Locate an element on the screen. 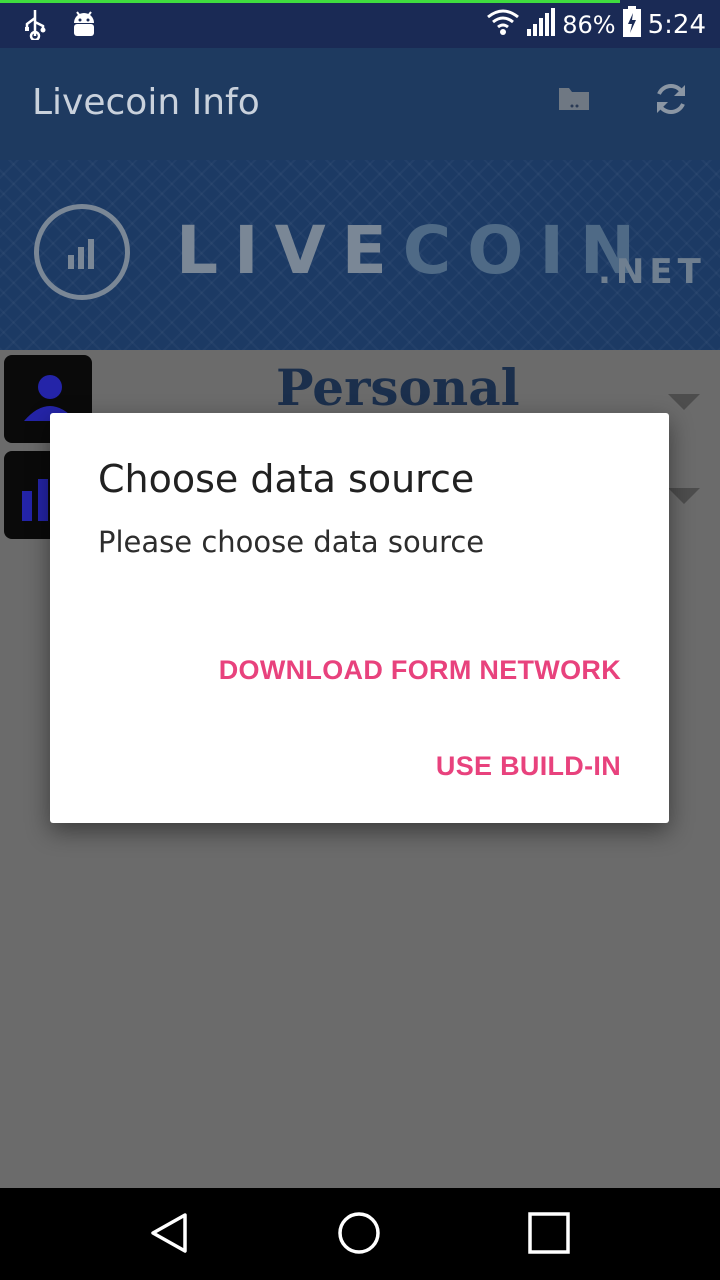 The image size is (720, 1280). signal-icon is located at coordinates (541, 24).